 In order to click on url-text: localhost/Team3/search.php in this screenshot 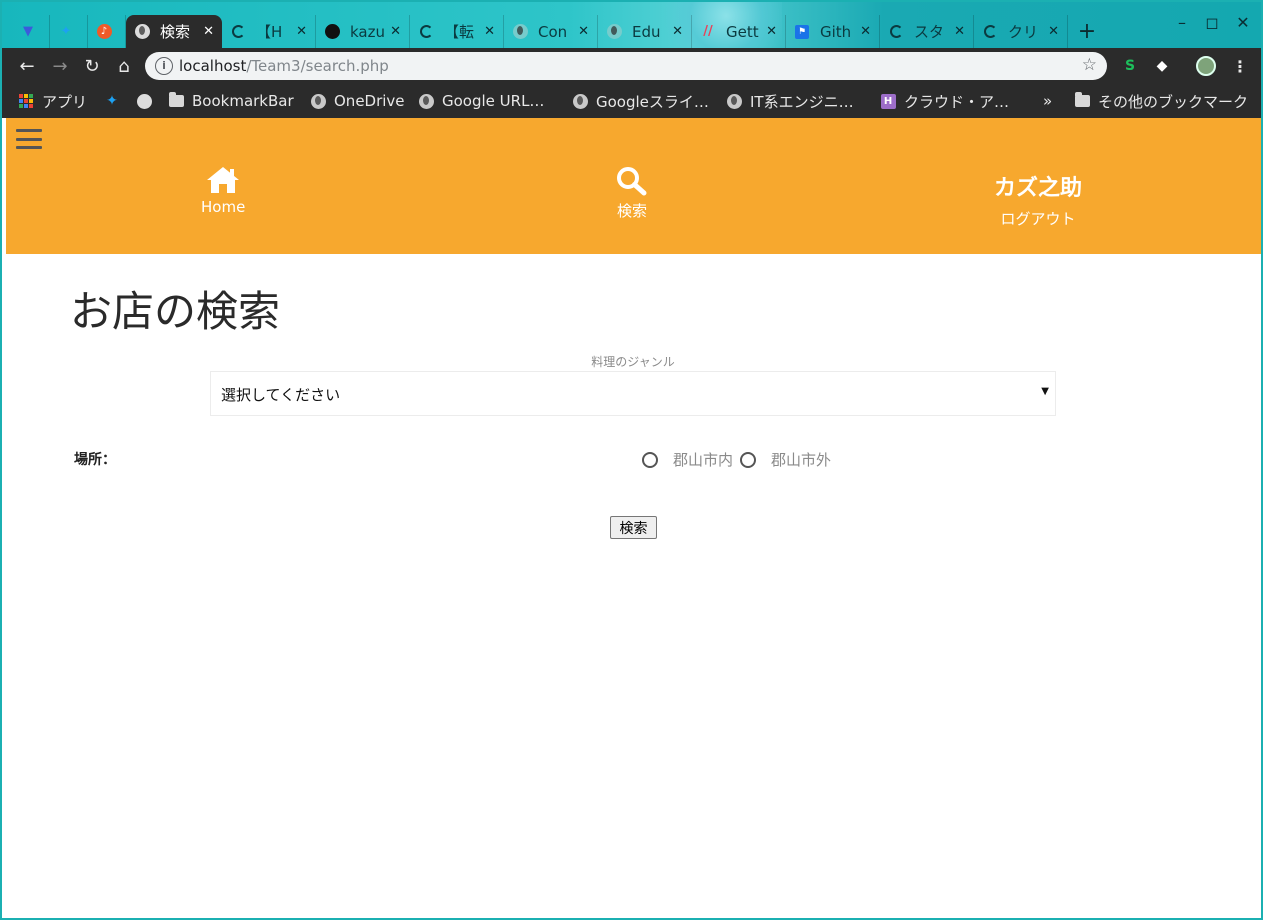, I will do `click(284, 66)`.